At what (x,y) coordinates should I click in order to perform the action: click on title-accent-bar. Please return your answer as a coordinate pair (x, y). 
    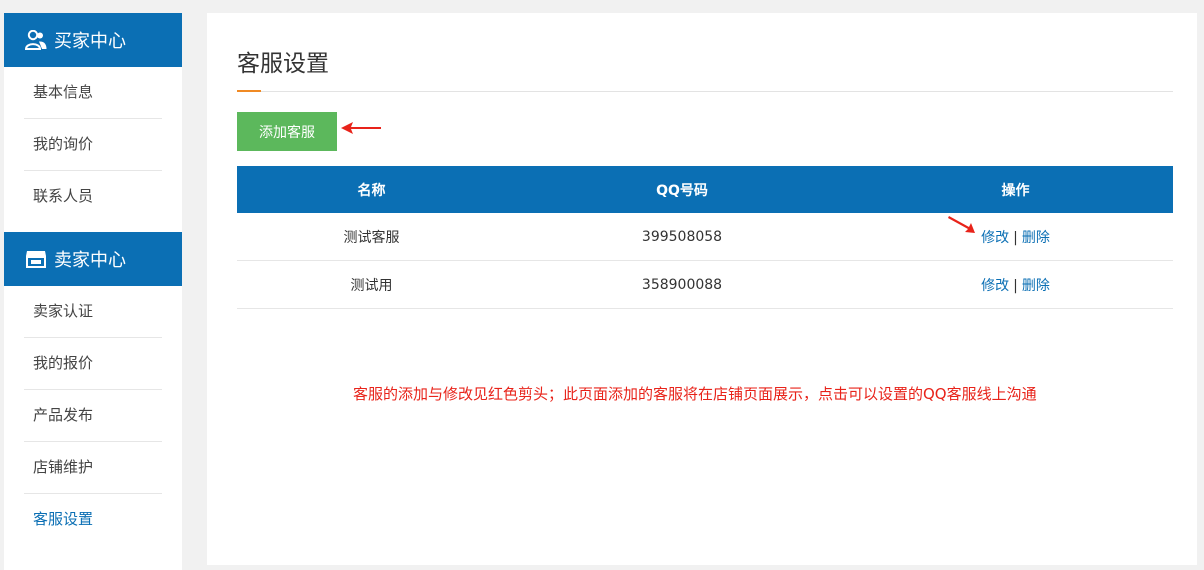
    Looking at the image, I should click on (249, 91).